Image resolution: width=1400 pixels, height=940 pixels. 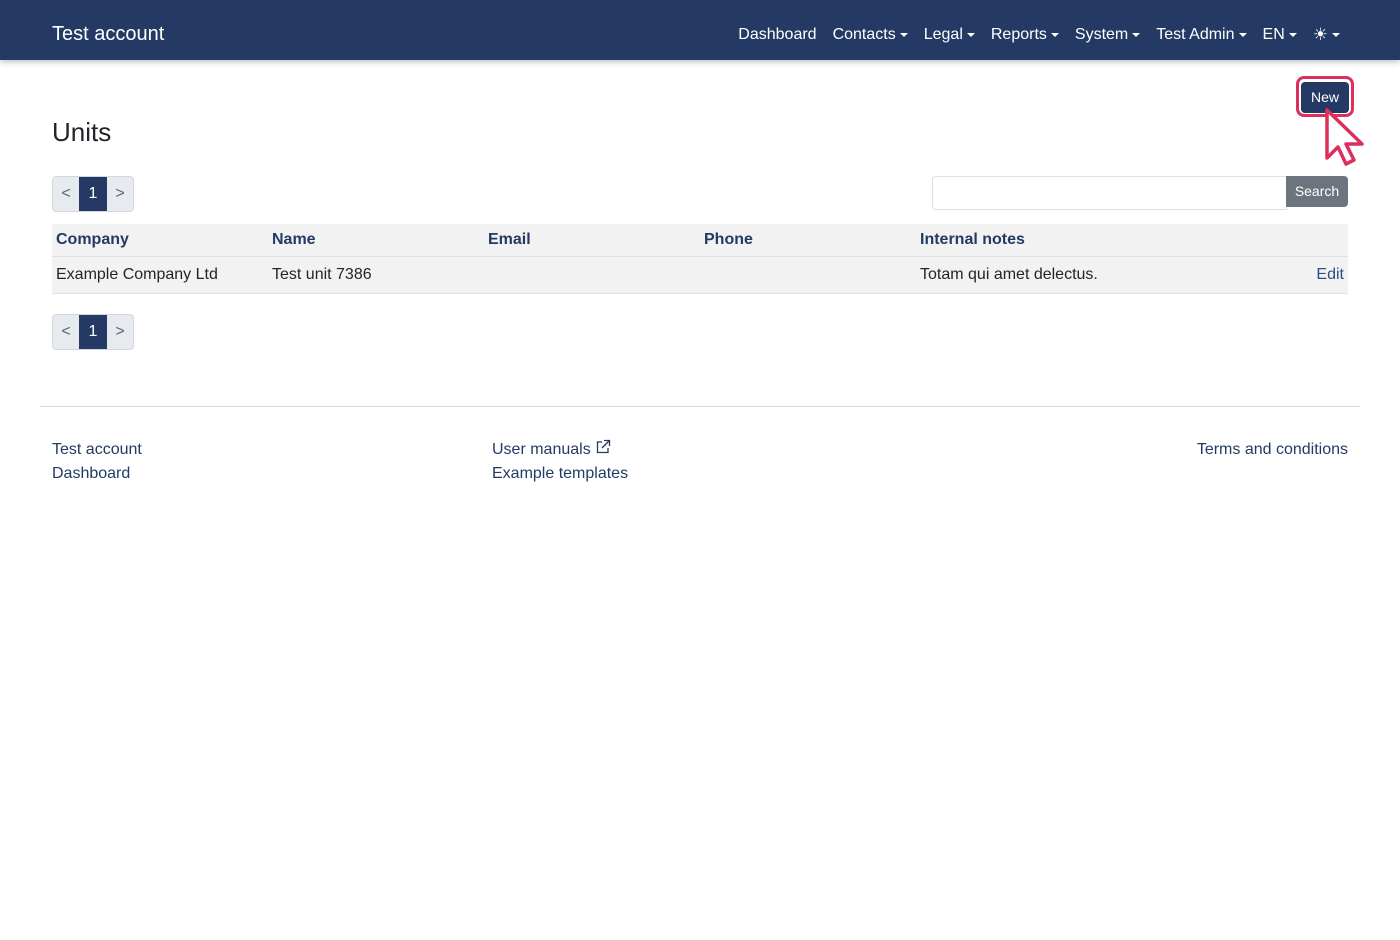 What do you see at coordinates (1018, 34) in the screenshot?
I see `nav-reports-label: Reports` at bounding box center [1018, 34].